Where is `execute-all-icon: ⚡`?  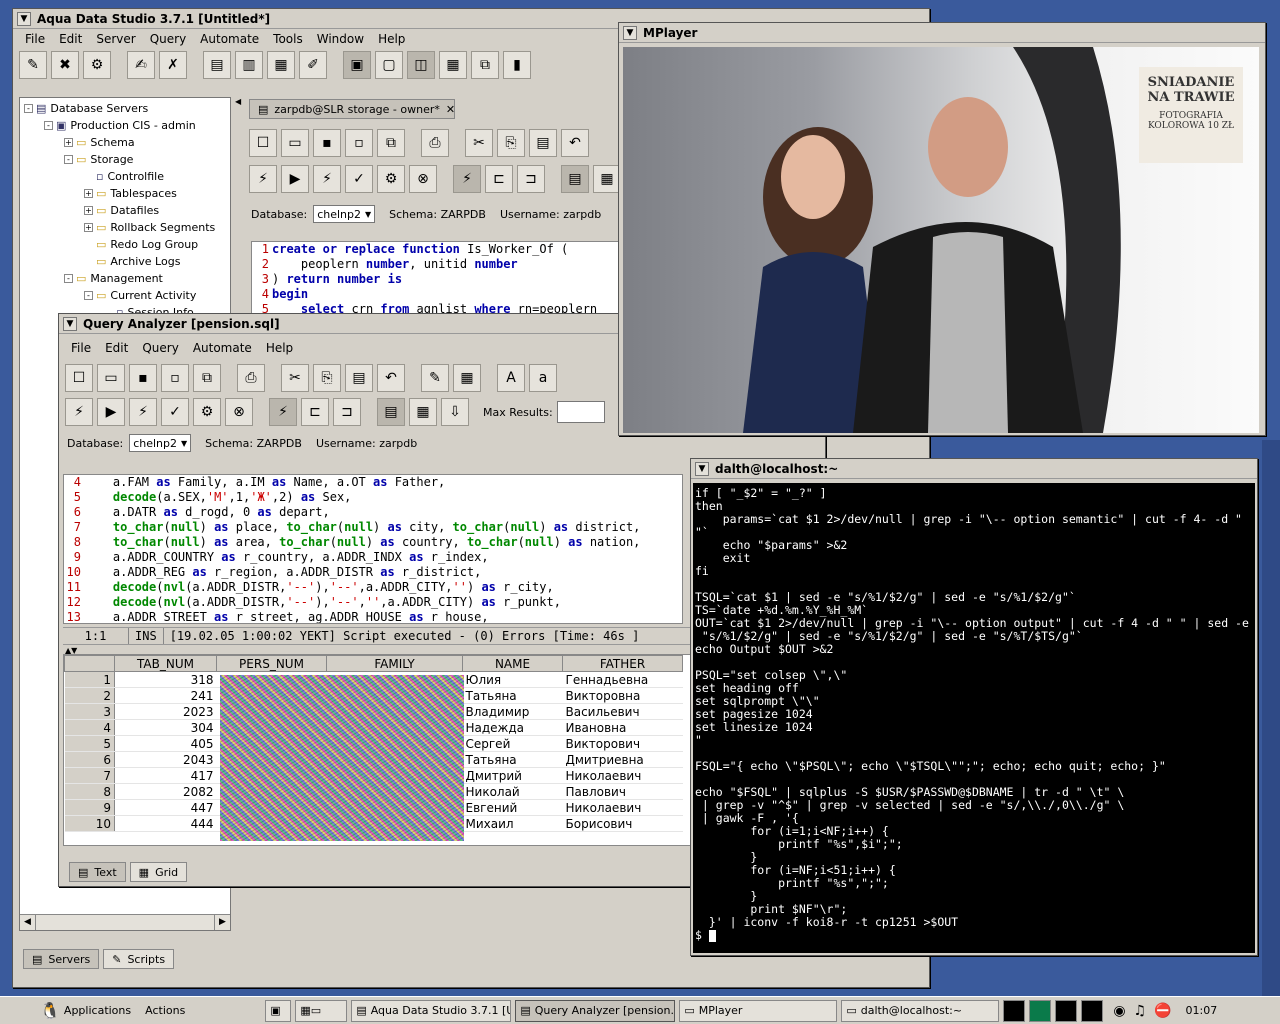 execute-all-icon: ⚡ is located at coordinates (263, 179).